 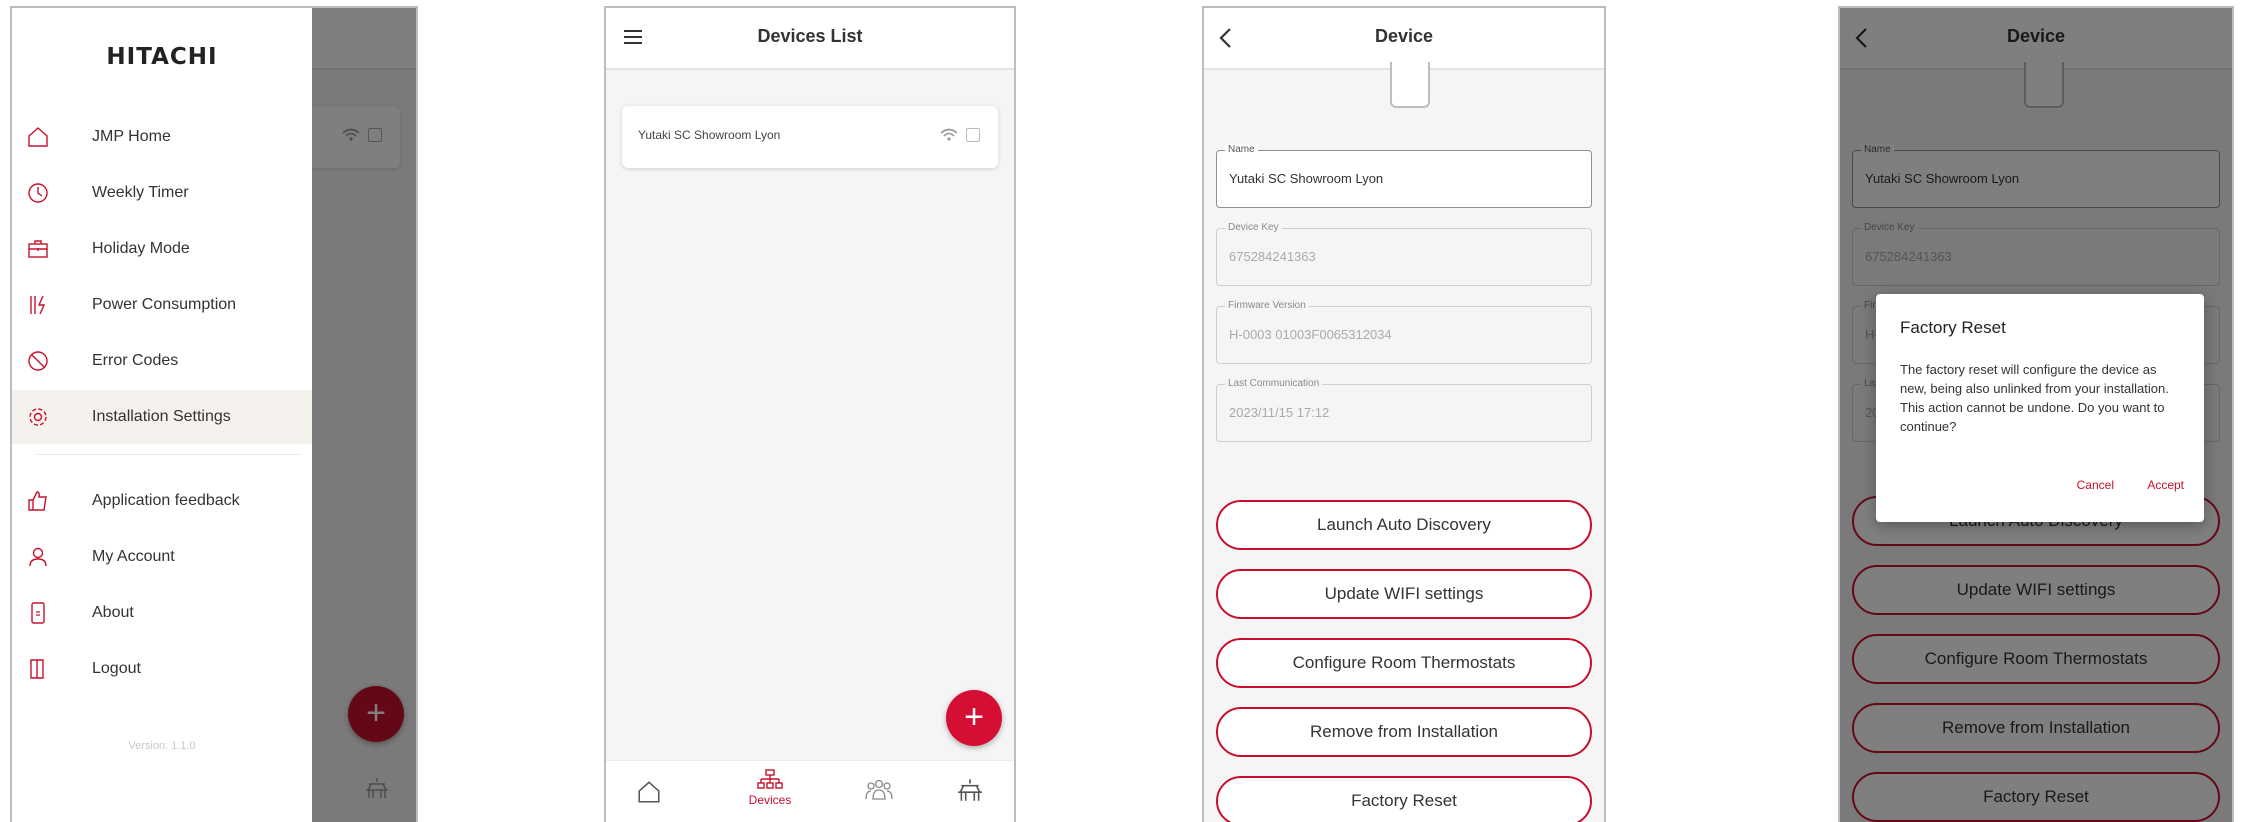 I want to click on device-key-field: Device Key 675284241363, so click(x=1404, y=254).